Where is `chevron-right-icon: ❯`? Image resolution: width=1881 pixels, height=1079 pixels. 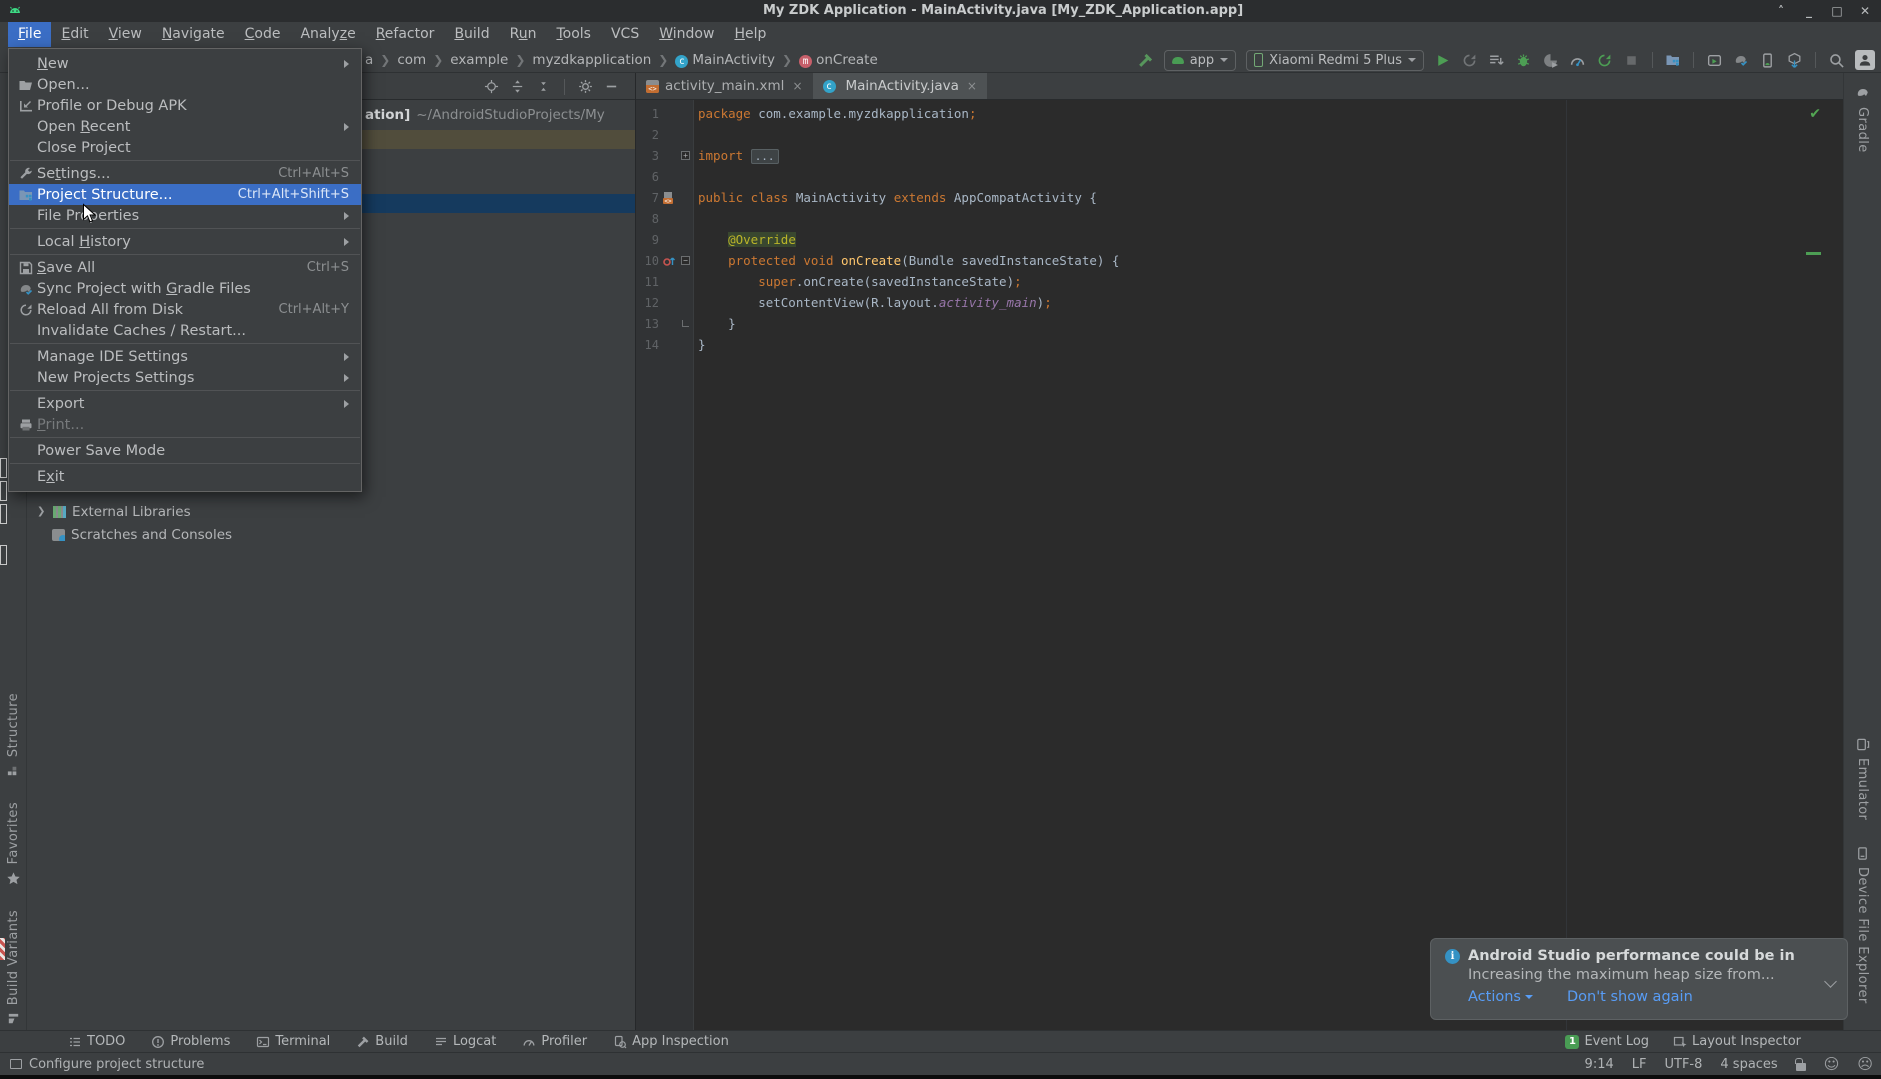 chevron-right-icon: ❯ is located at coordinates (42, 512).